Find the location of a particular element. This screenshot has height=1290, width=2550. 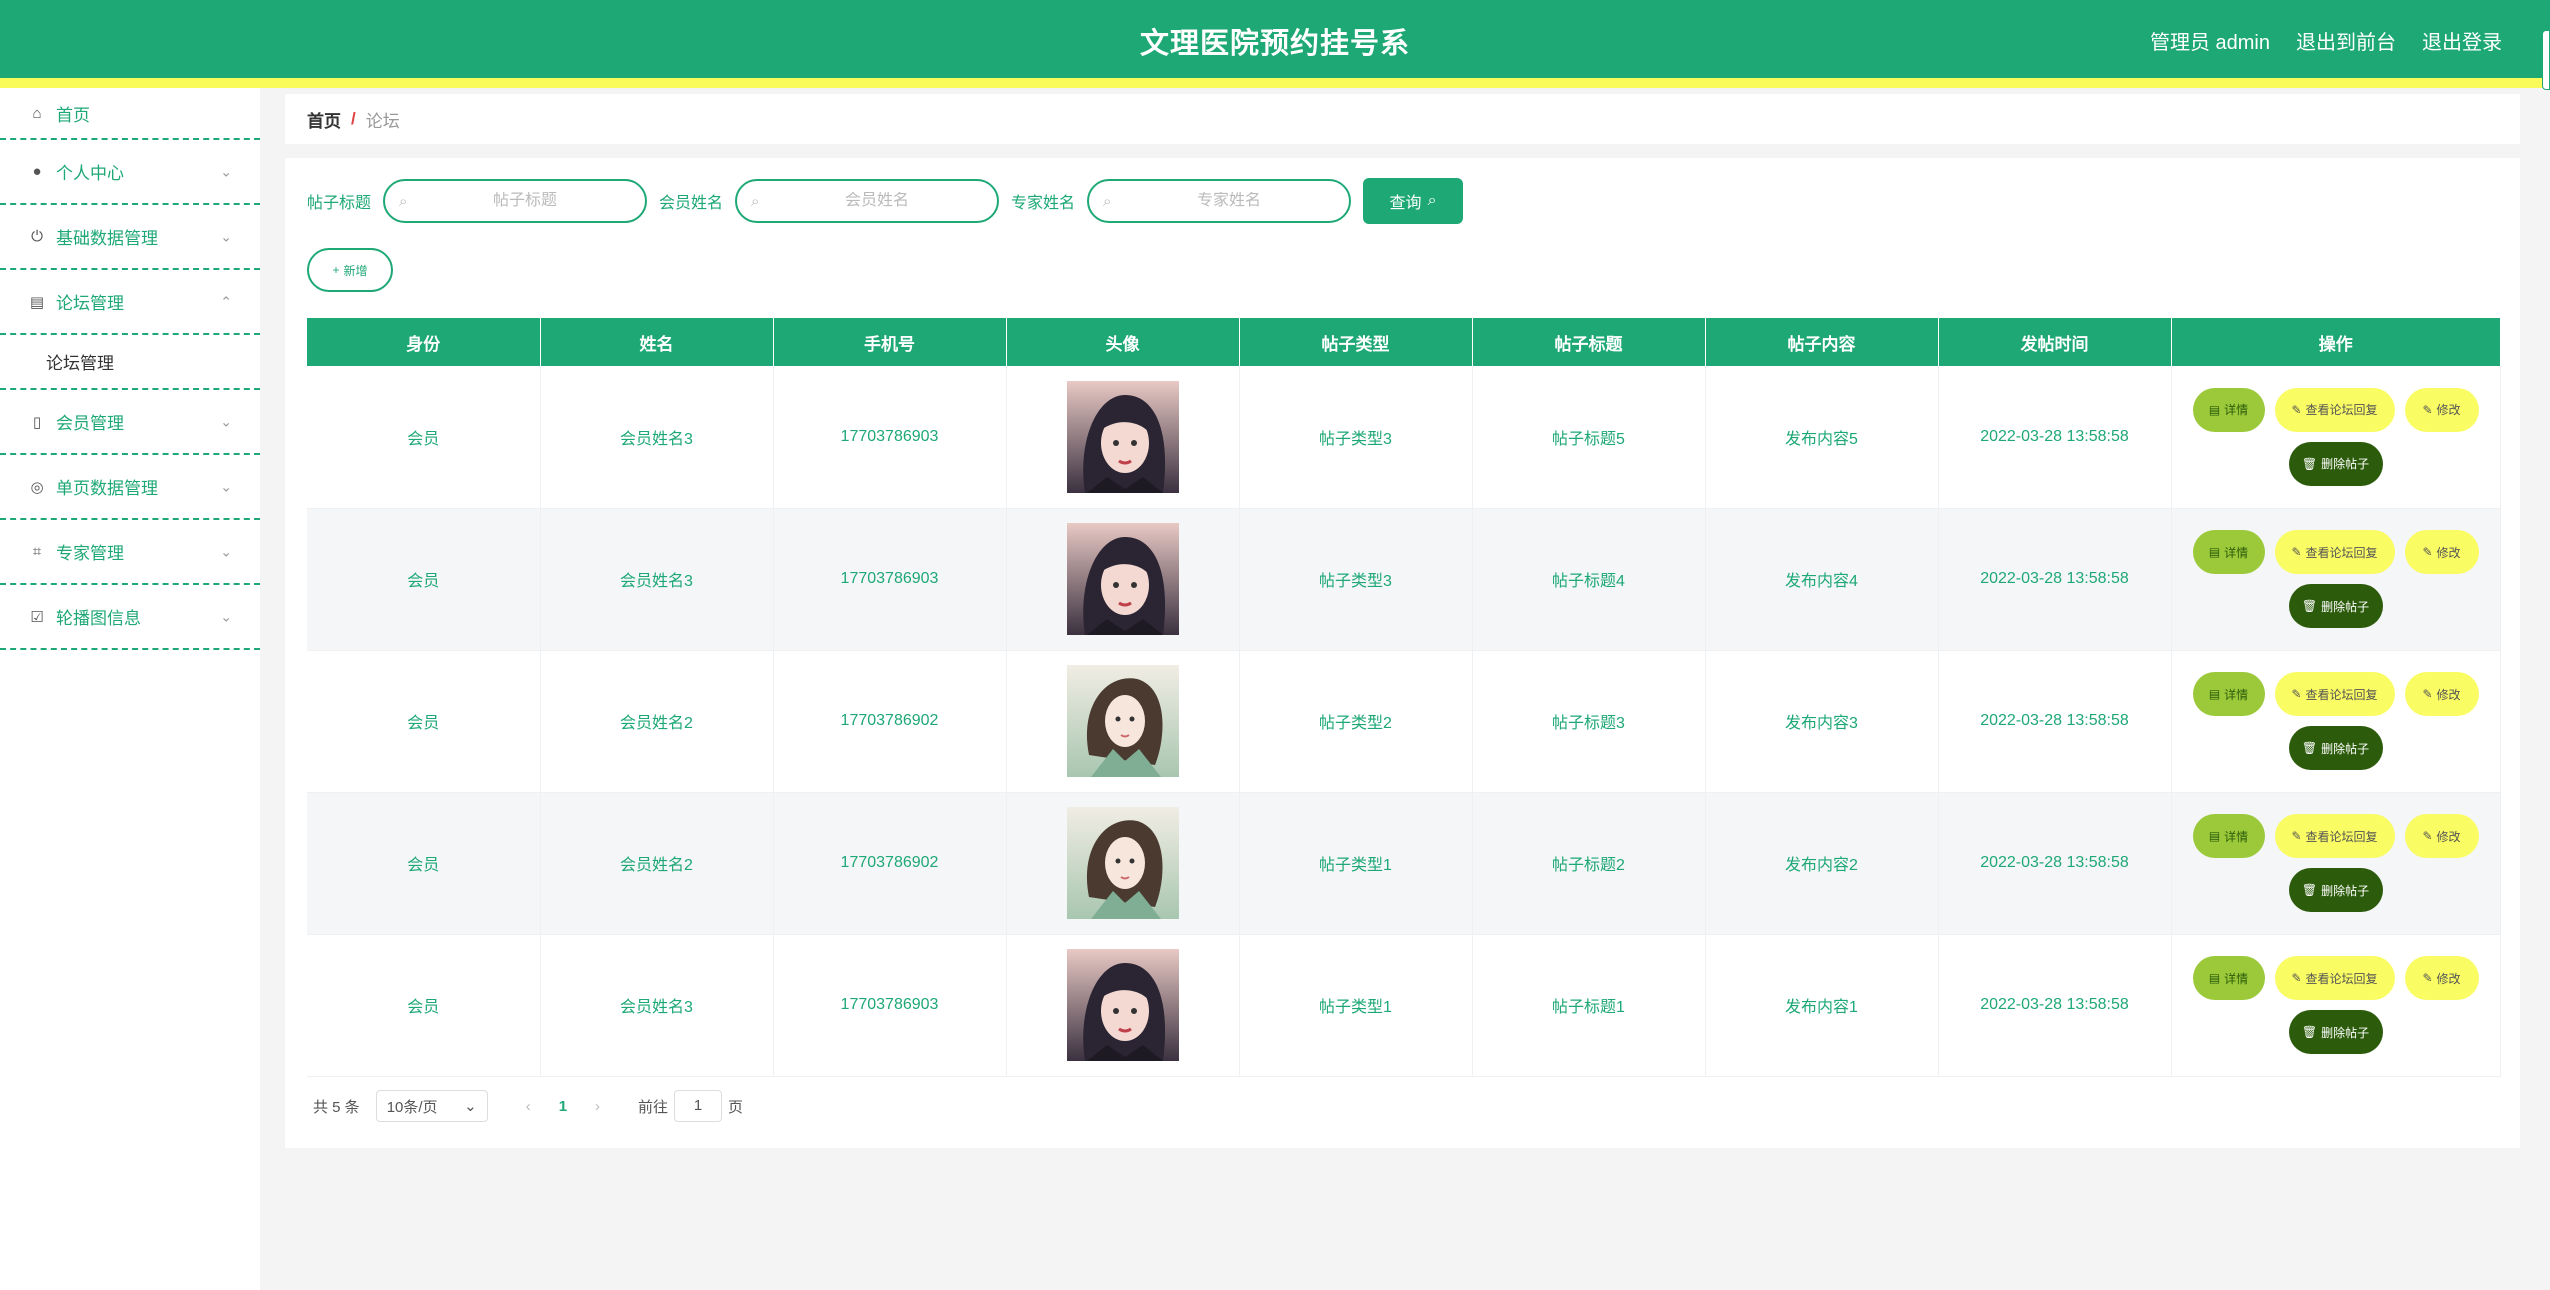

expert-name-label: 专家姓名 is located at coordinates (1043, 203).